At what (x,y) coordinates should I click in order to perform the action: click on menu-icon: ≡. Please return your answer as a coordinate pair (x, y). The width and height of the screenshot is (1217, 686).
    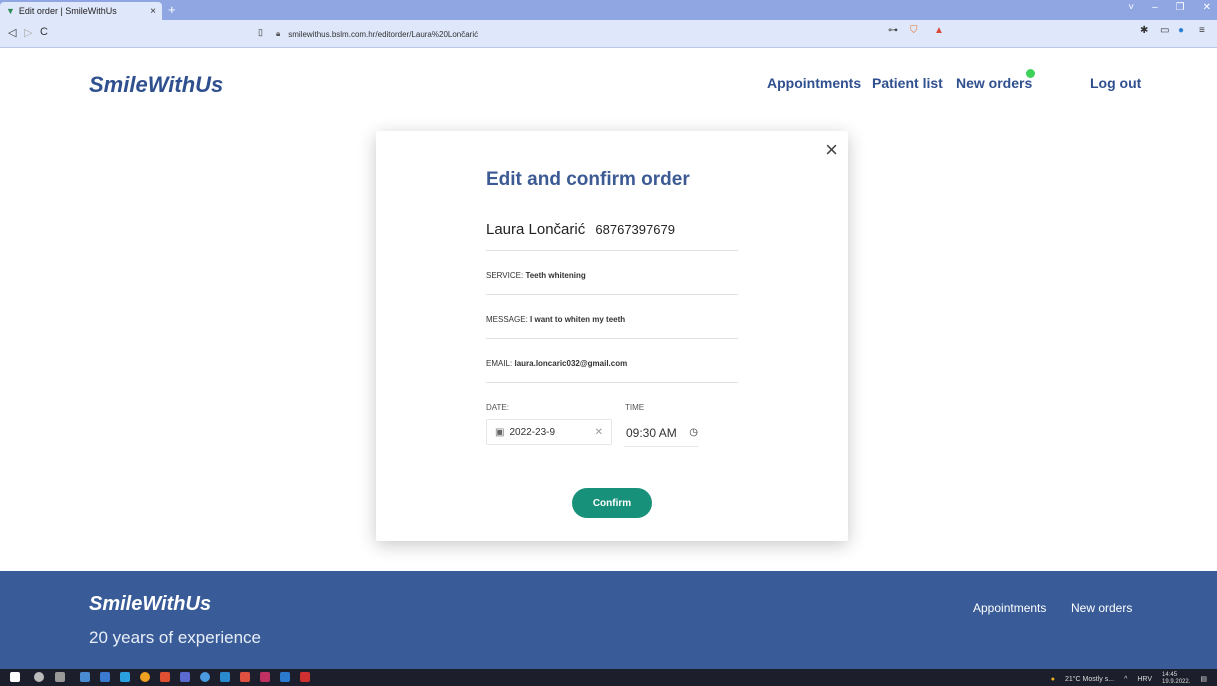
    Looking at the image, I should click on (1202, 30).